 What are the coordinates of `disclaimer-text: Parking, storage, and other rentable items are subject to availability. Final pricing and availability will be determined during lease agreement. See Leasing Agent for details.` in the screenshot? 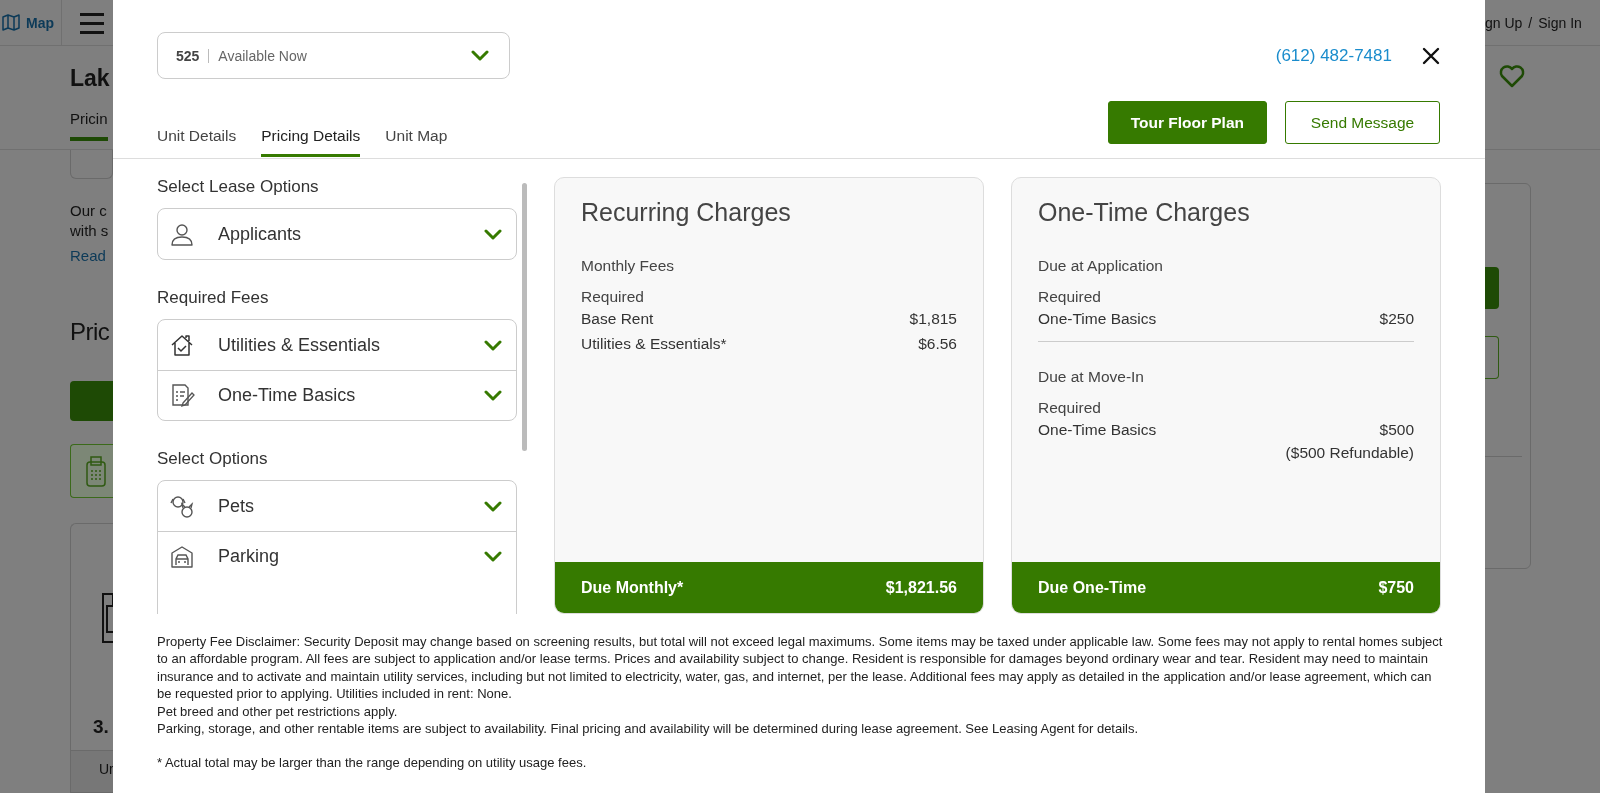 It's located at (648, 729).